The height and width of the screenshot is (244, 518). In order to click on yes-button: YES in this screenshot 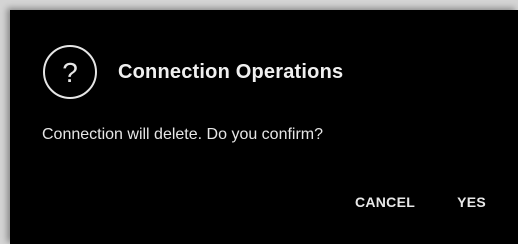, I will do `click(471, 202)`.